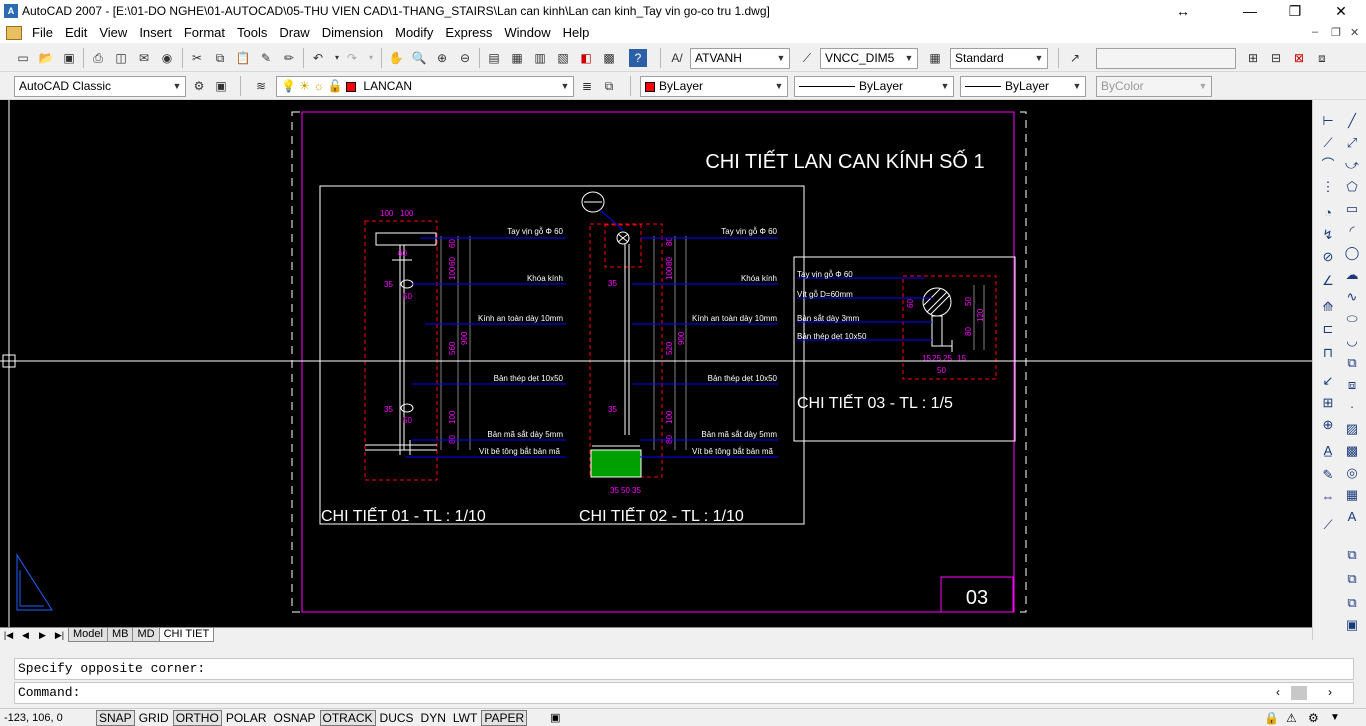 This screenshot has height=726, width=1366. I want to click on array-icon: ▣, so click(1352, 625).